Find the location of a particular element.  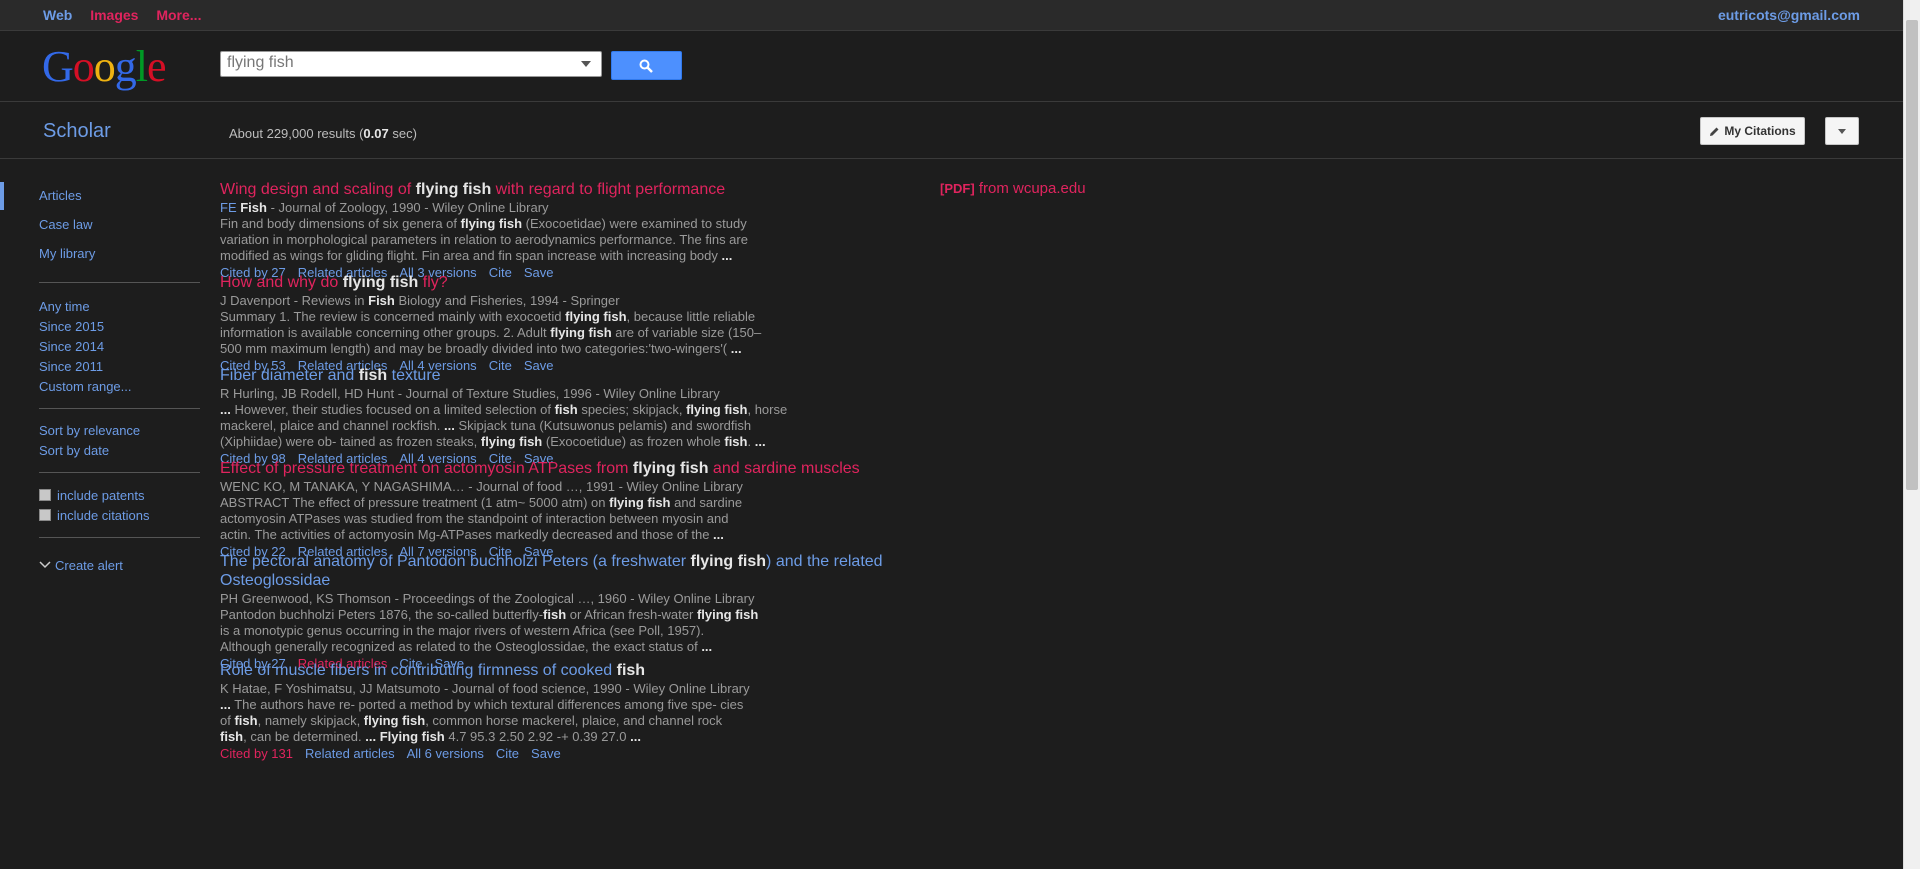

create-alert-link: Create alert is located at coordinates (81, 565).